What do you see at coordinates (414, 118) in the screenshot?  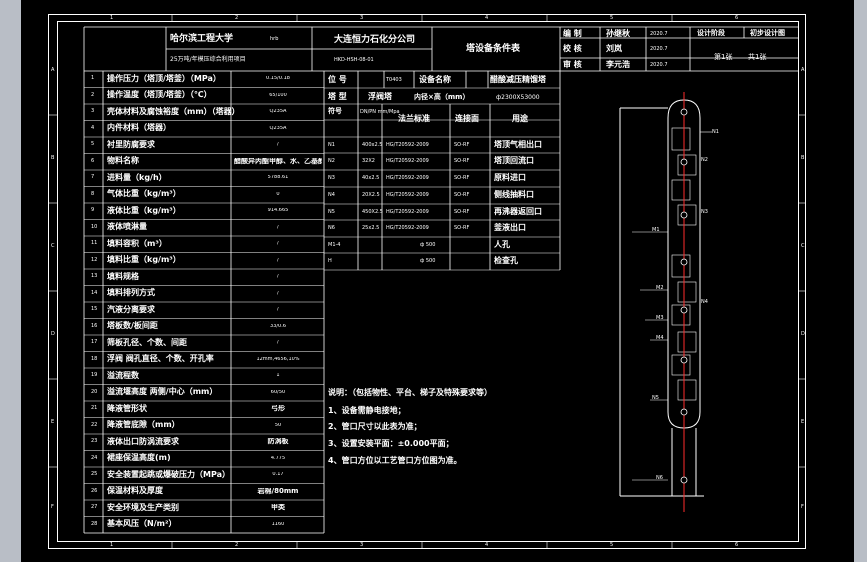 I see `nozzle-header-standard: 法兰标准` at bounding box center [414, 118].